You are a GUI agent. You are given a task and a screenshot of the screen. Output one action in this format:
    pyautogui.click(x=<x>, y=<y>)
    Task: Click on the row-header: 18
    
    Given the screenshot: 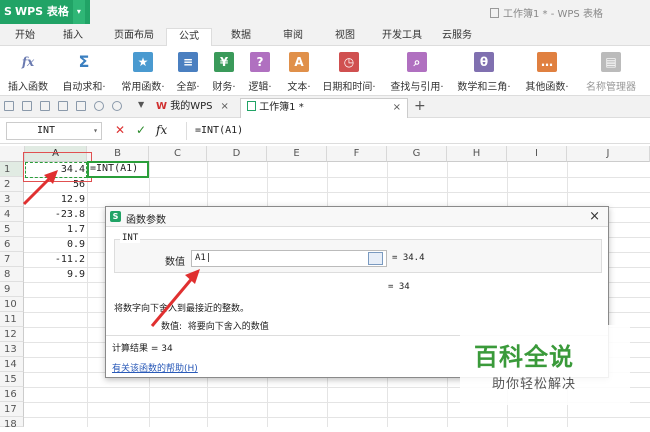 What is the action you would take?
    pyautogui.click(x=12, y=423)
    